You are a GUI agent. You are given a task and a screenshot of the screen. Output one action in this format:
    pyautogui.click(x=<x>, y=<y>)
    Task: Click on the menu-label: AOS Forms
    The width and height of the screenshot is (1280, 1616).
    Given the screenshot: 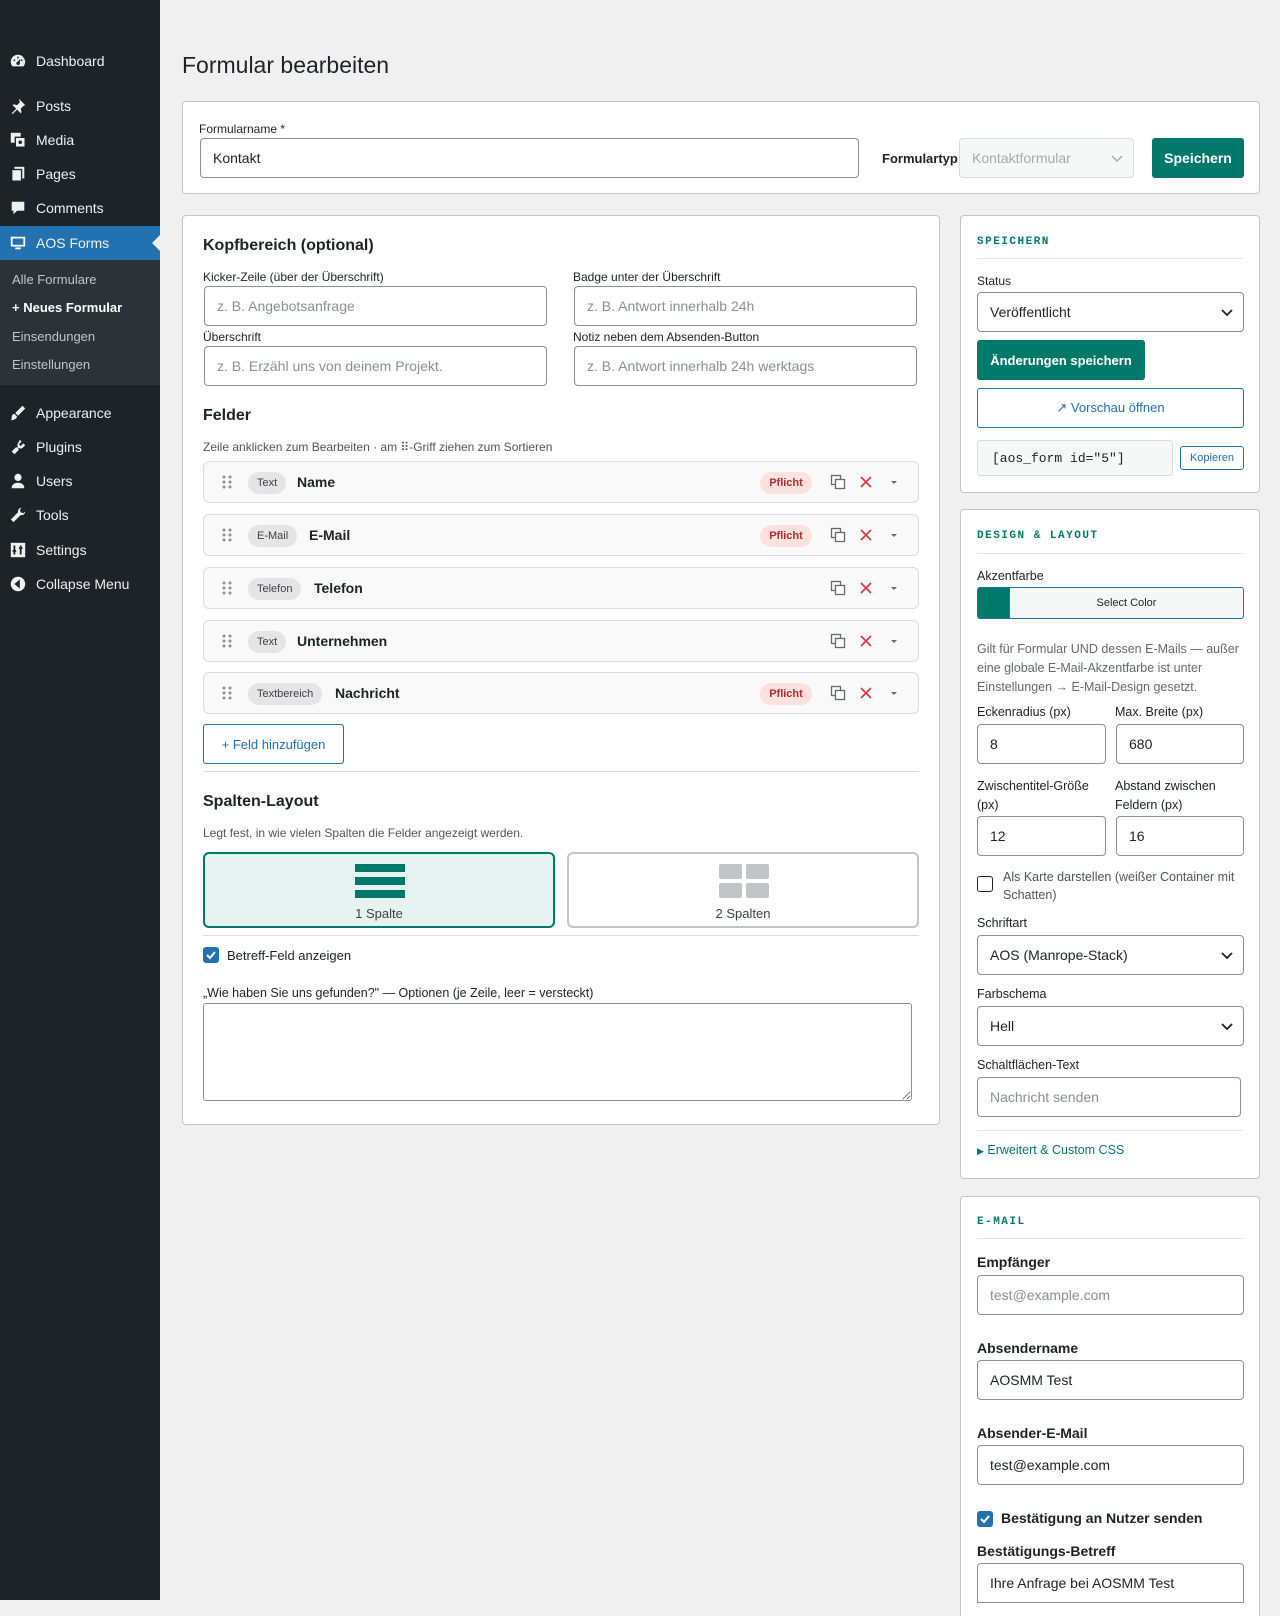 What is the action you would take?
    pyautogui.click(x=73, y=243)
    